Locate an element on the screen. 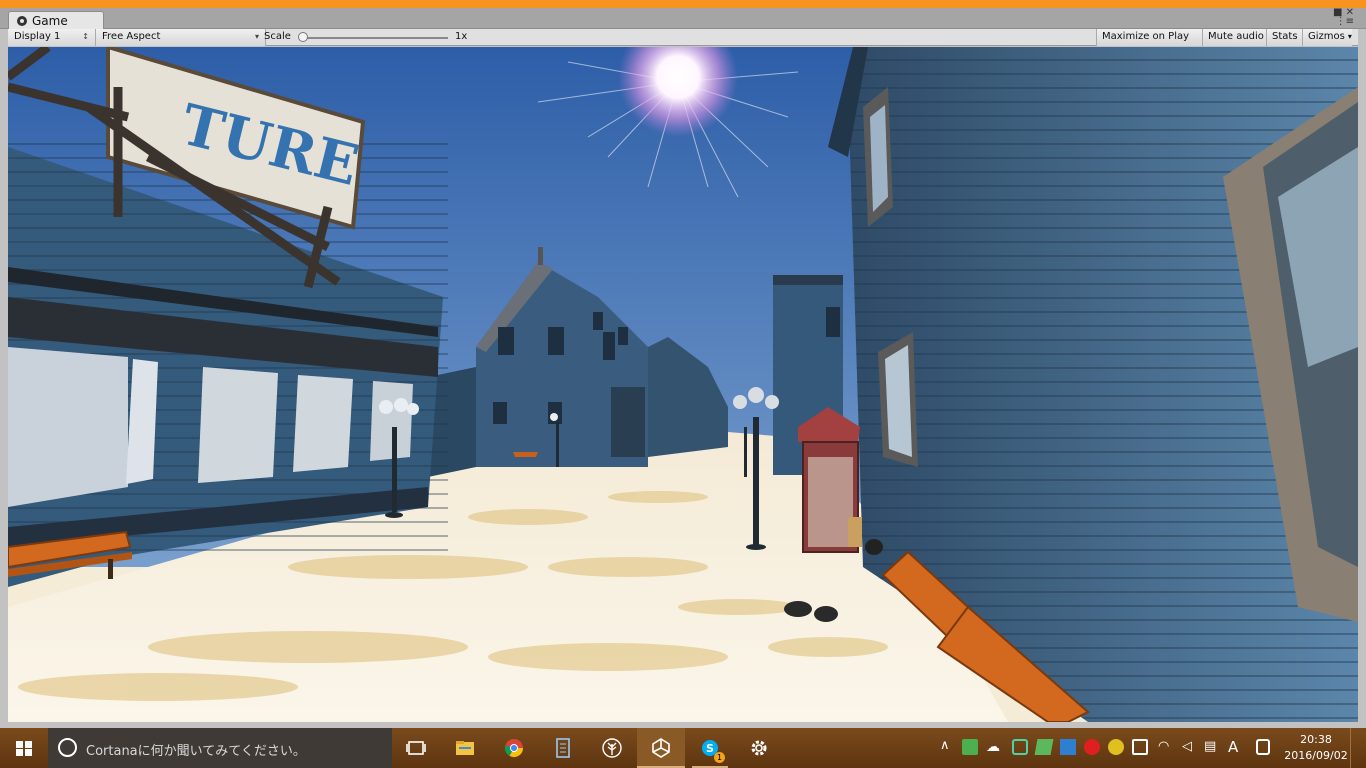 This screenshot has height=768, width=1366. svg-text: S is located at coordinates (710, 748).